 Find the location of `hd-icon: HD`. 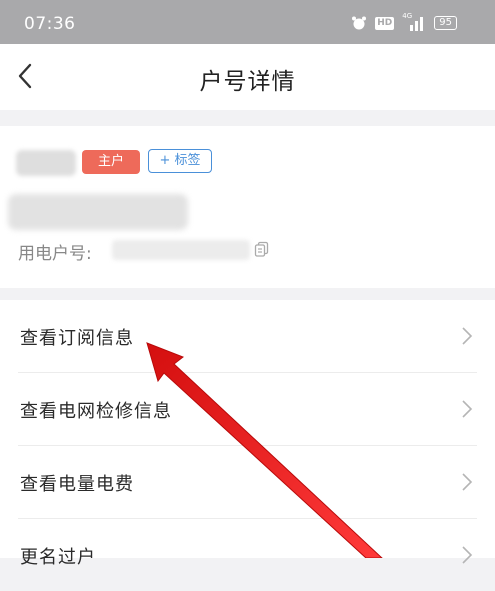

hd-icon: HD is located at coordinates (385, 23).